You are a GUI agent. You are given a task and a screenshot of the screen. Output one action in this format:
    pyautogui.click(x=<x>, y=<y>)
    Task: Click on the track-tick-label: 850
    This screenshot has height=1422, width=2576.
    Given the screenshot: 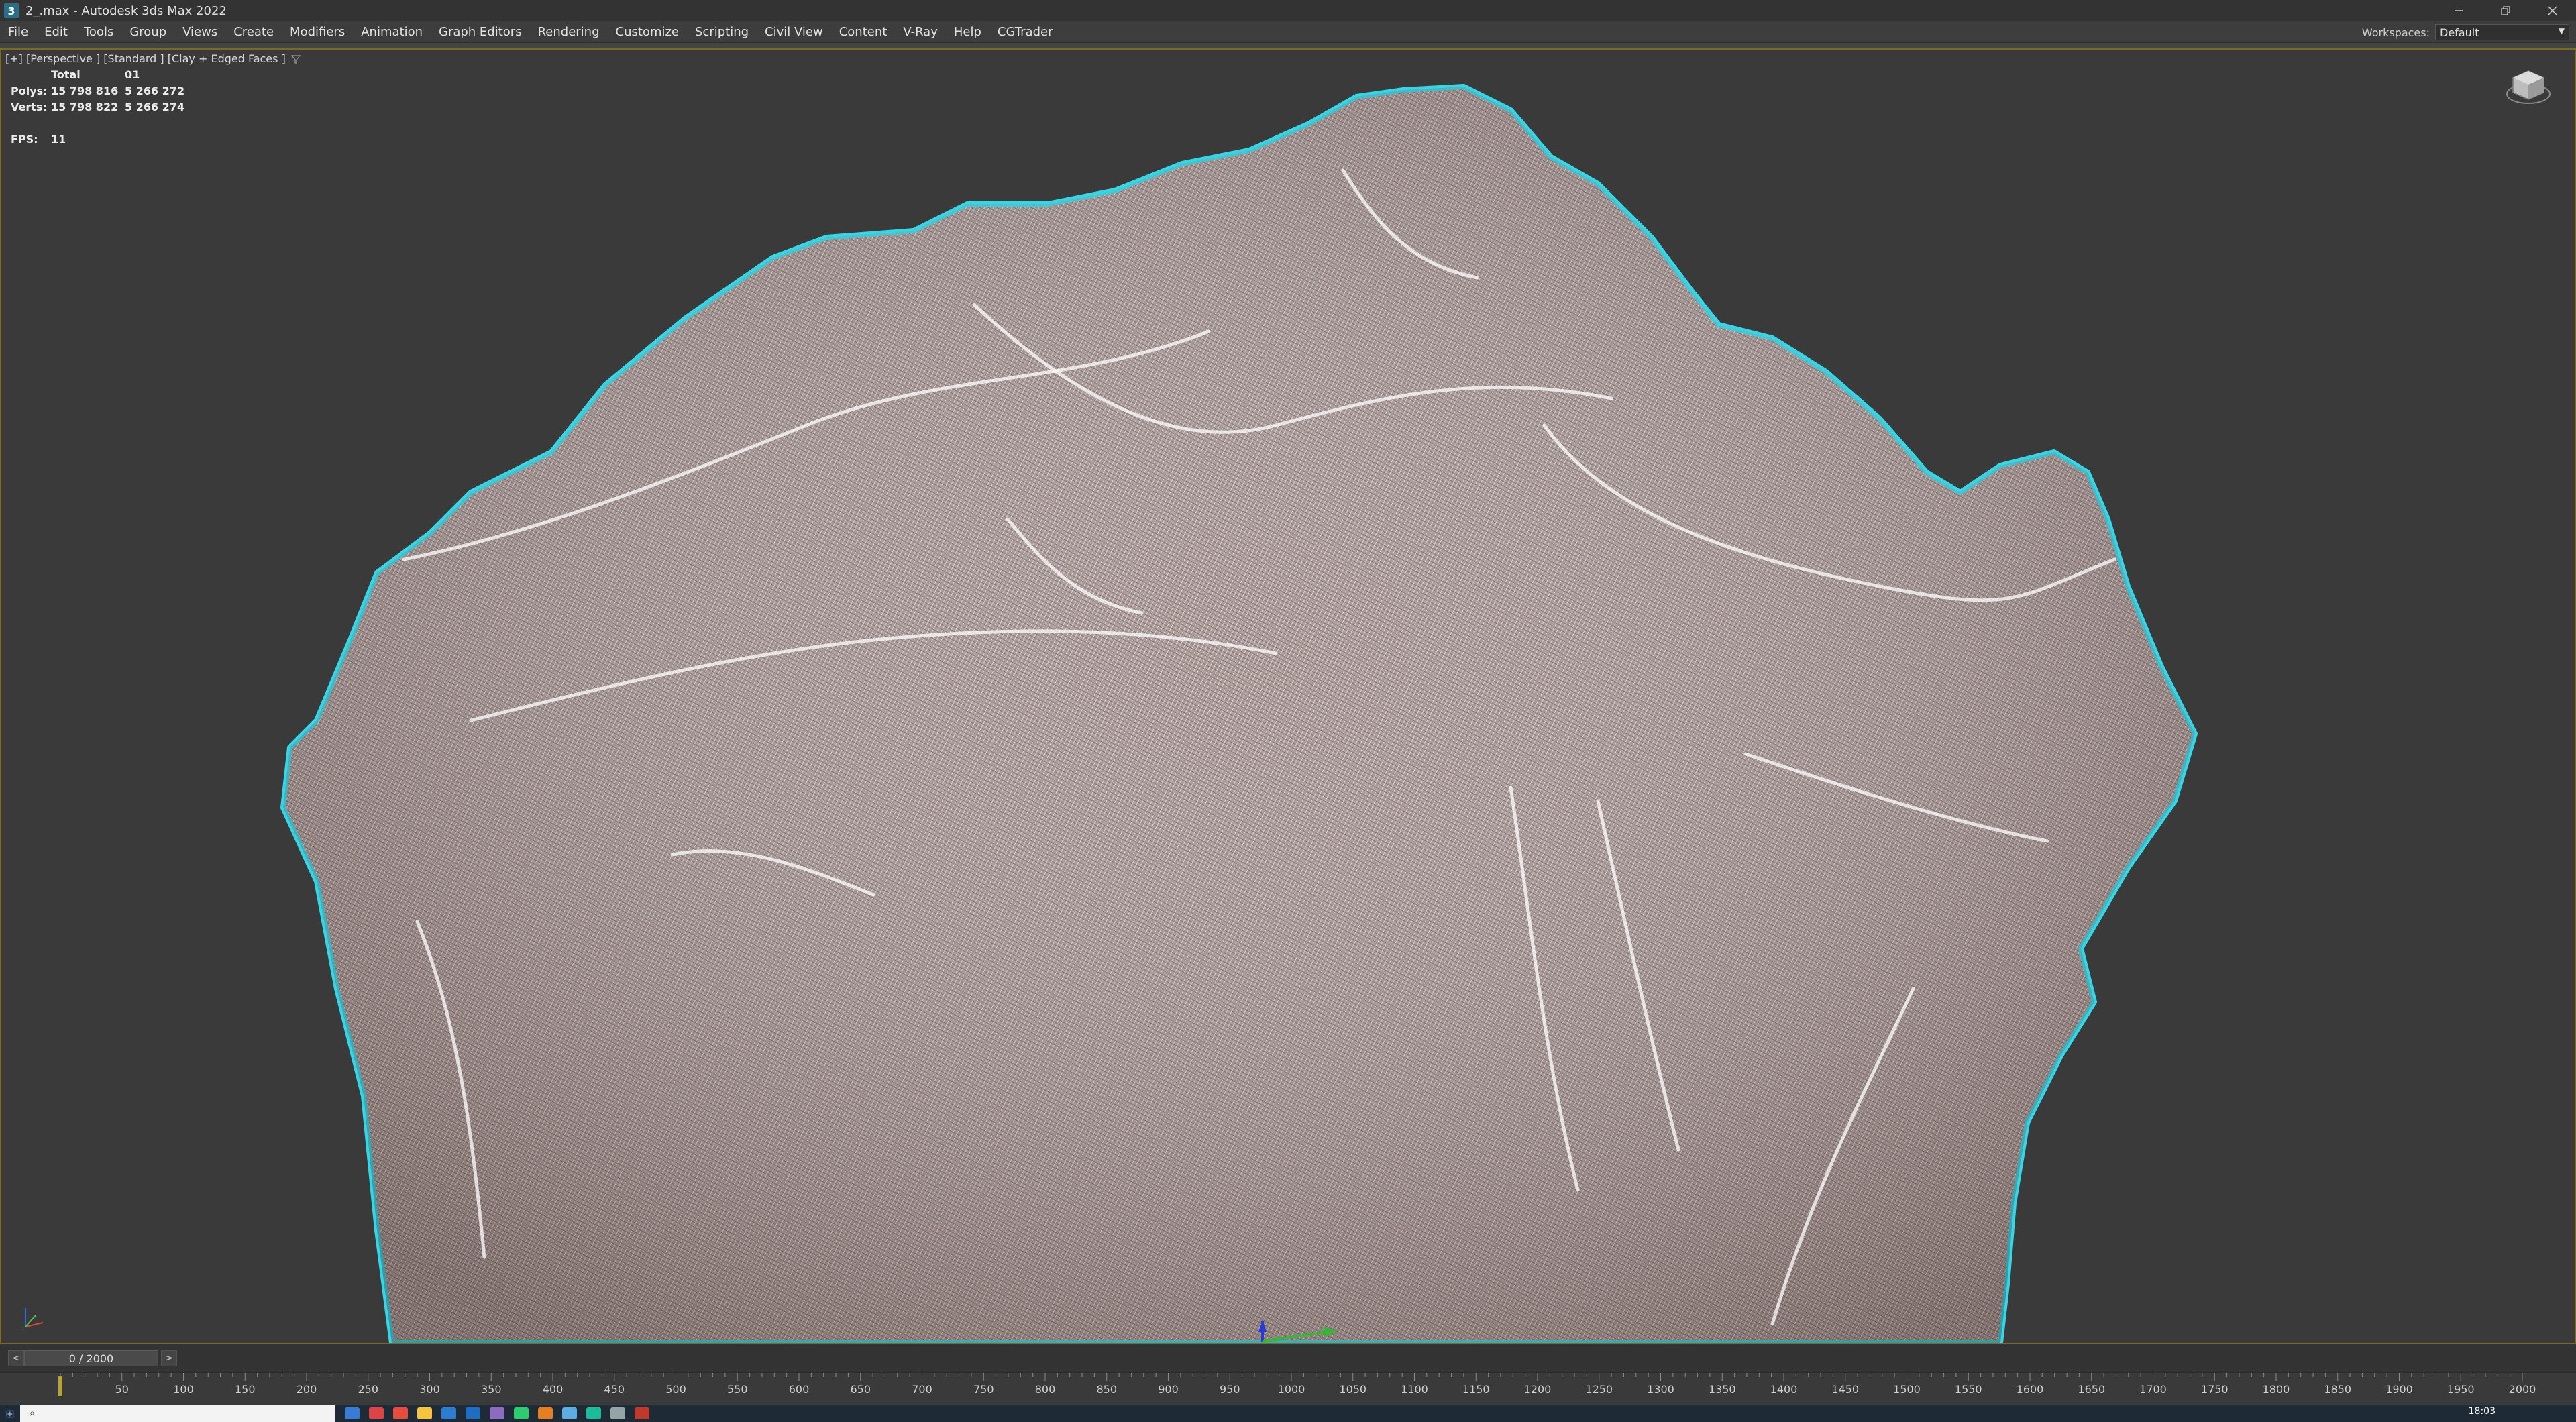 What is the action you would take?
    pyautogui.click(x=1106, y=1389)
    